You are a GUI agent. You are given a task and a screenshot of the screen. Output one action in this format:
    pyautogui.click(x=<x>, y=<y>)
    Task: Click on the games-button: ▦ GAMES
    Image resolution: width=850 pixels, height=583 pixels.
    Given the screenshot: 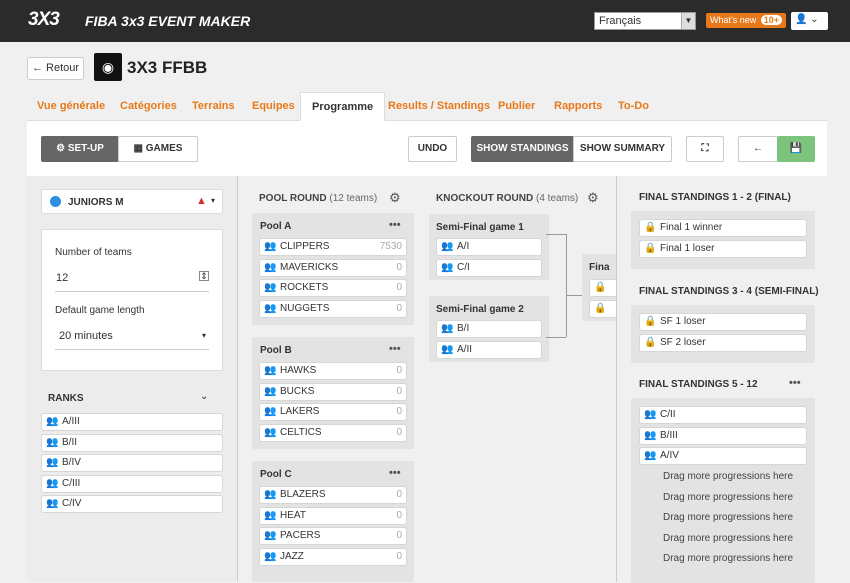 What is the action you would take?
    pyautogui.click(x=158, y=149)
    